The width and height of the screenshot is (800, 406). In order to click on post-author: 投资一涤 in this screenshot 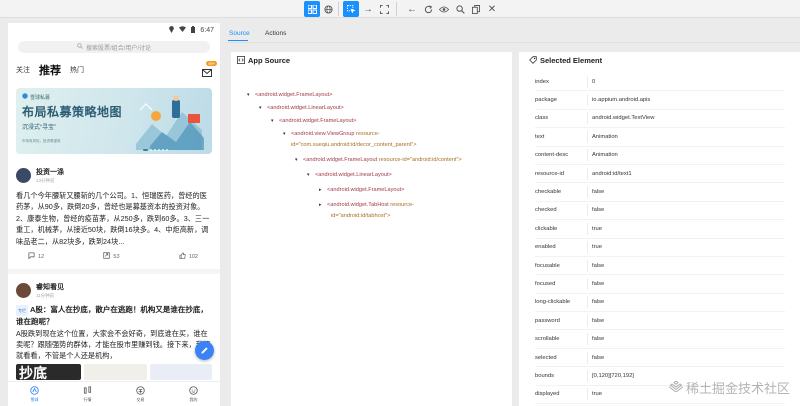, I will do `click(50, 172)`.